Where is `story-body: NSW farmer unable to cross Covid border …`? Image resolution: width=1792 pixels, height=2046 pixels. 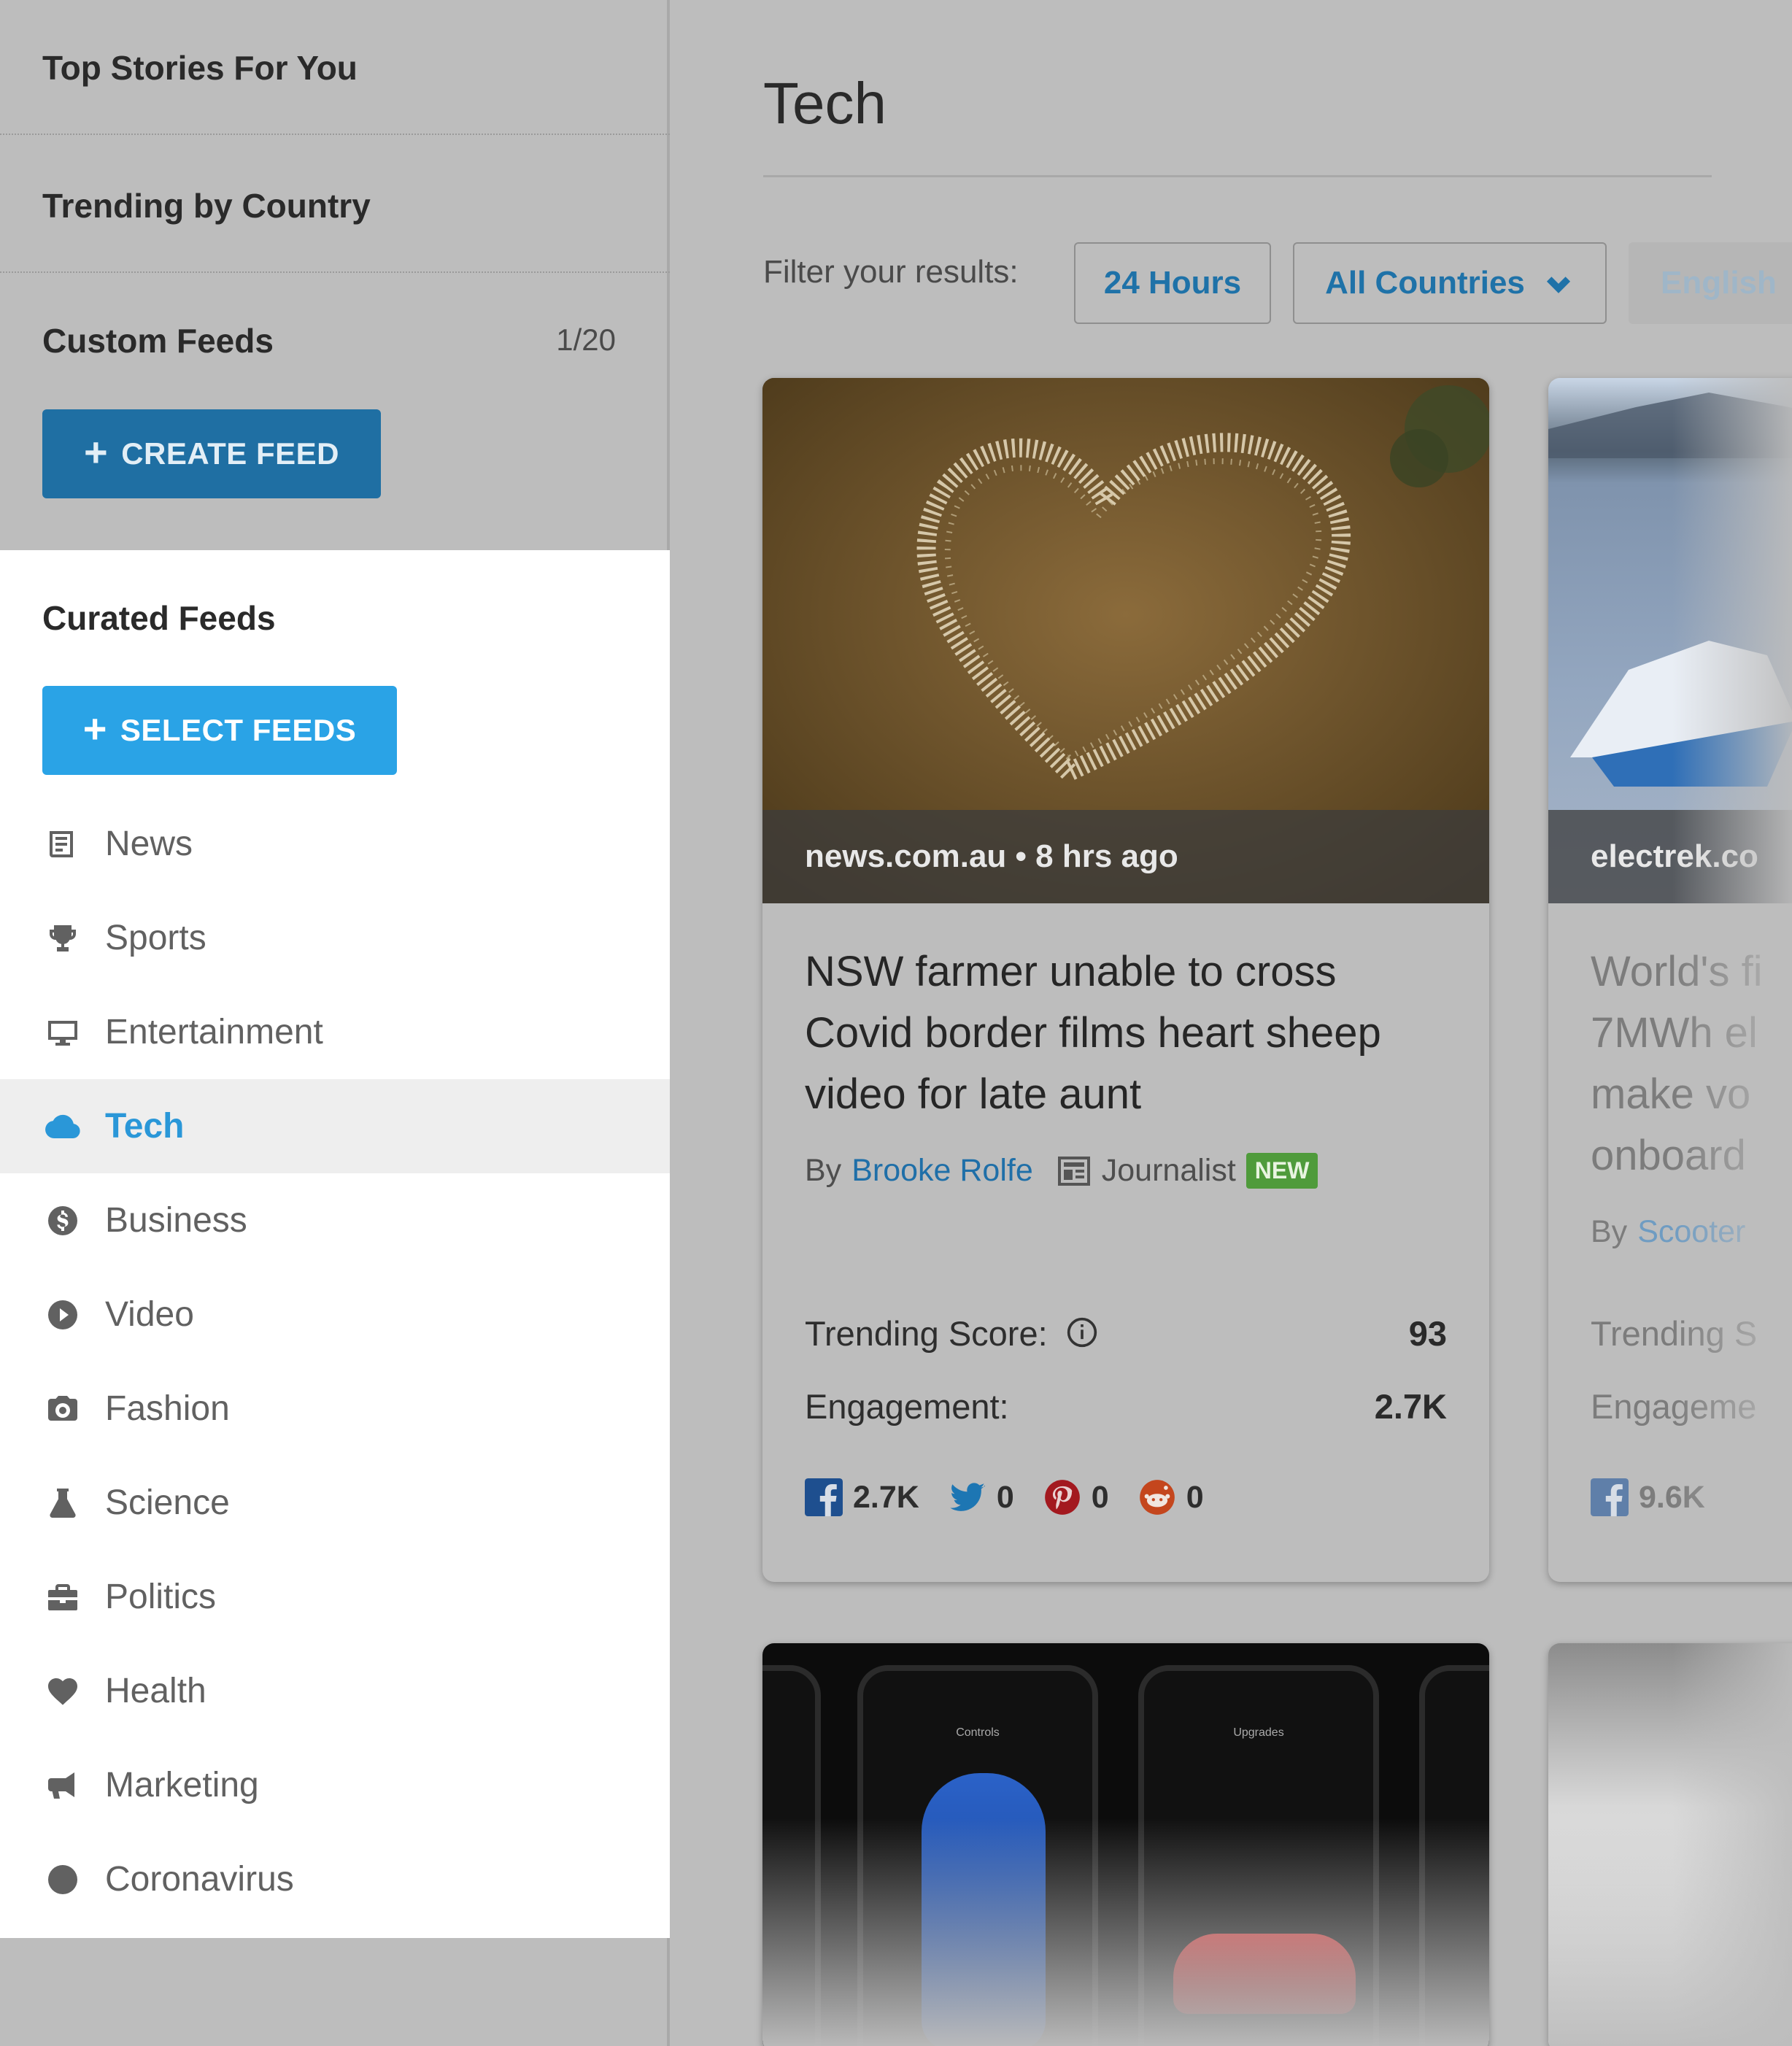
story-body: NSW farmer unable to cross Covid border … is located at coordinates (1126, 1065).